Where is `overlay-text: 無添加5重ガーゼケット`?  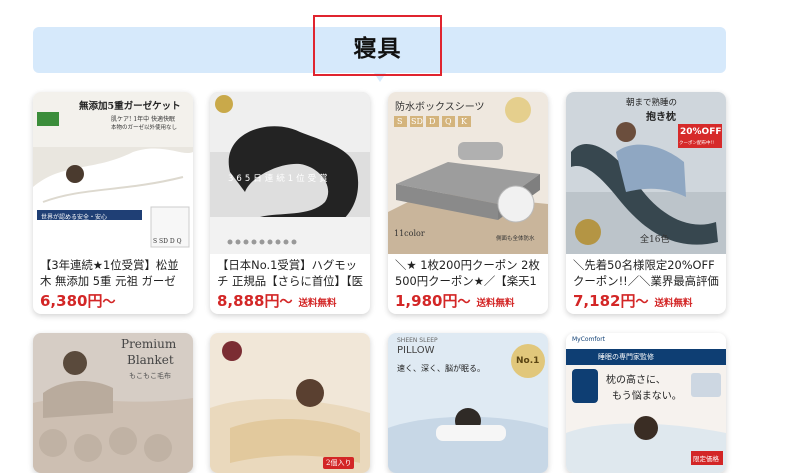
overlay-text: 無添加5重ガーゼケット is located at coordinates (130, 106).